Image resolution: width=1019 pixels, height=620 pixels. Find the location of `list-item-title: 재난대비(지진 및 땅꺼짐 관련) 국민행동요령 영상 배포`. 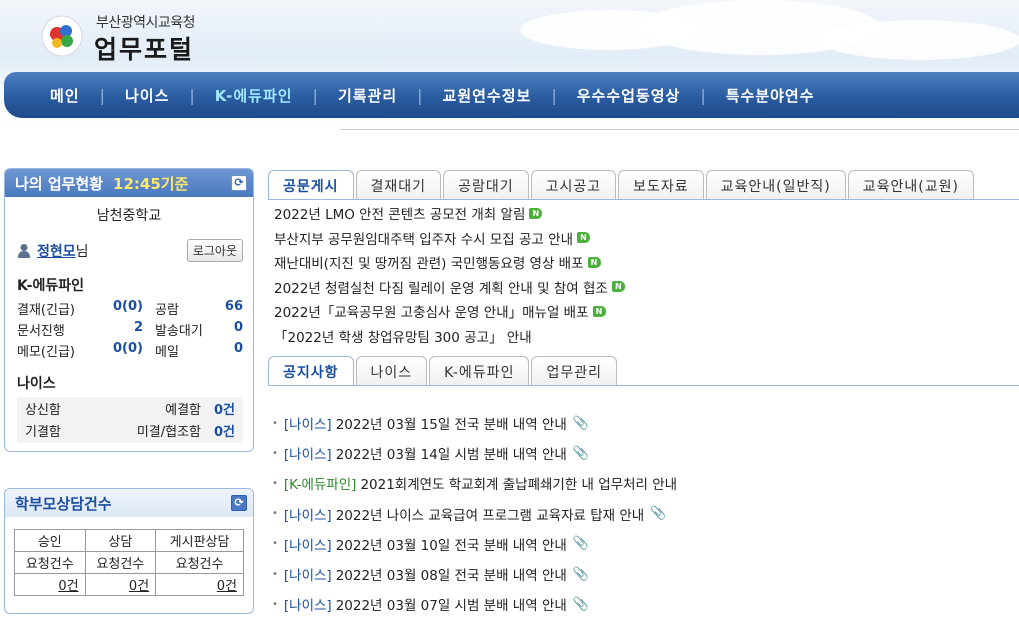

list-item-title: 재난대비(지진 및 땅꺼짐 관련) 국민행동요령 영상 배포 is located at coordinates (429, 262).